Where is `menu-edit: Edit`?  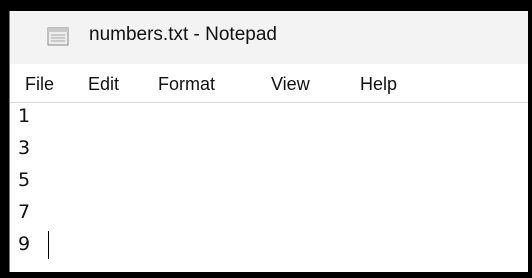
menu-edit: Edit is located at coordinates (103, 84).